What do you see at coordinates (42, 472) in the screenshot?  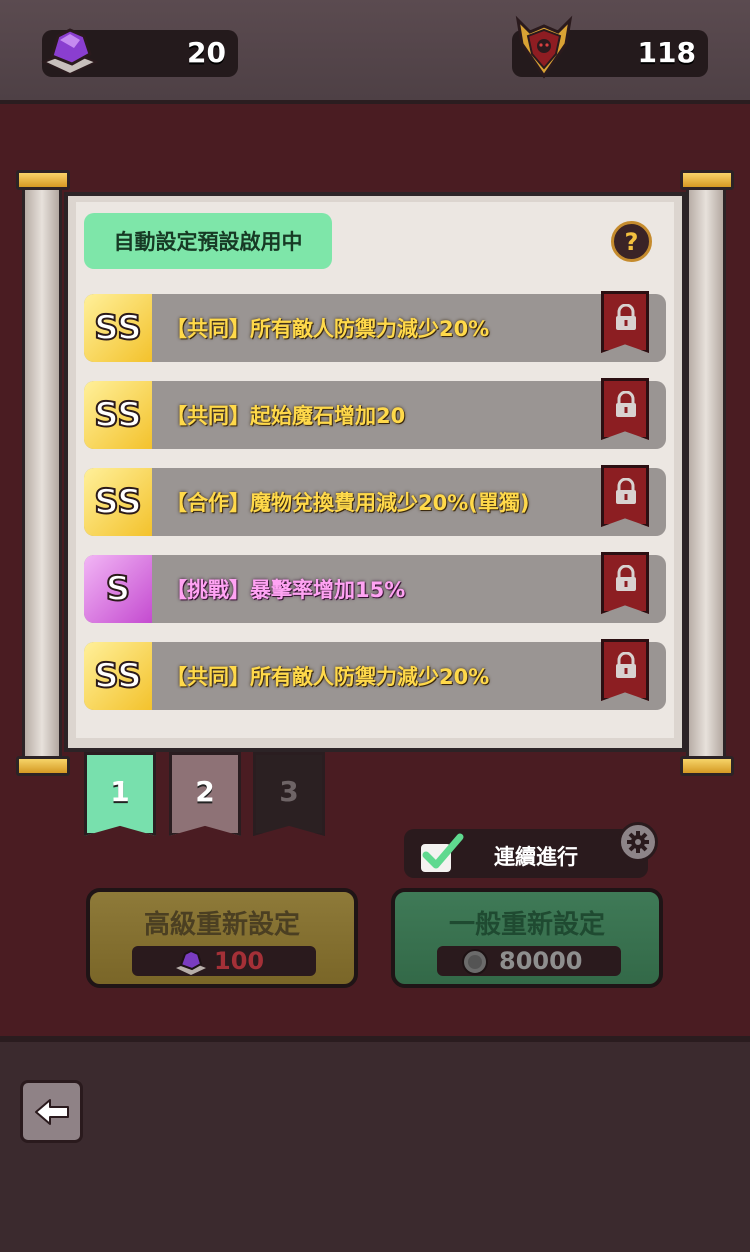 I see `scroll-rod-left` at bounding box center [42, 472].